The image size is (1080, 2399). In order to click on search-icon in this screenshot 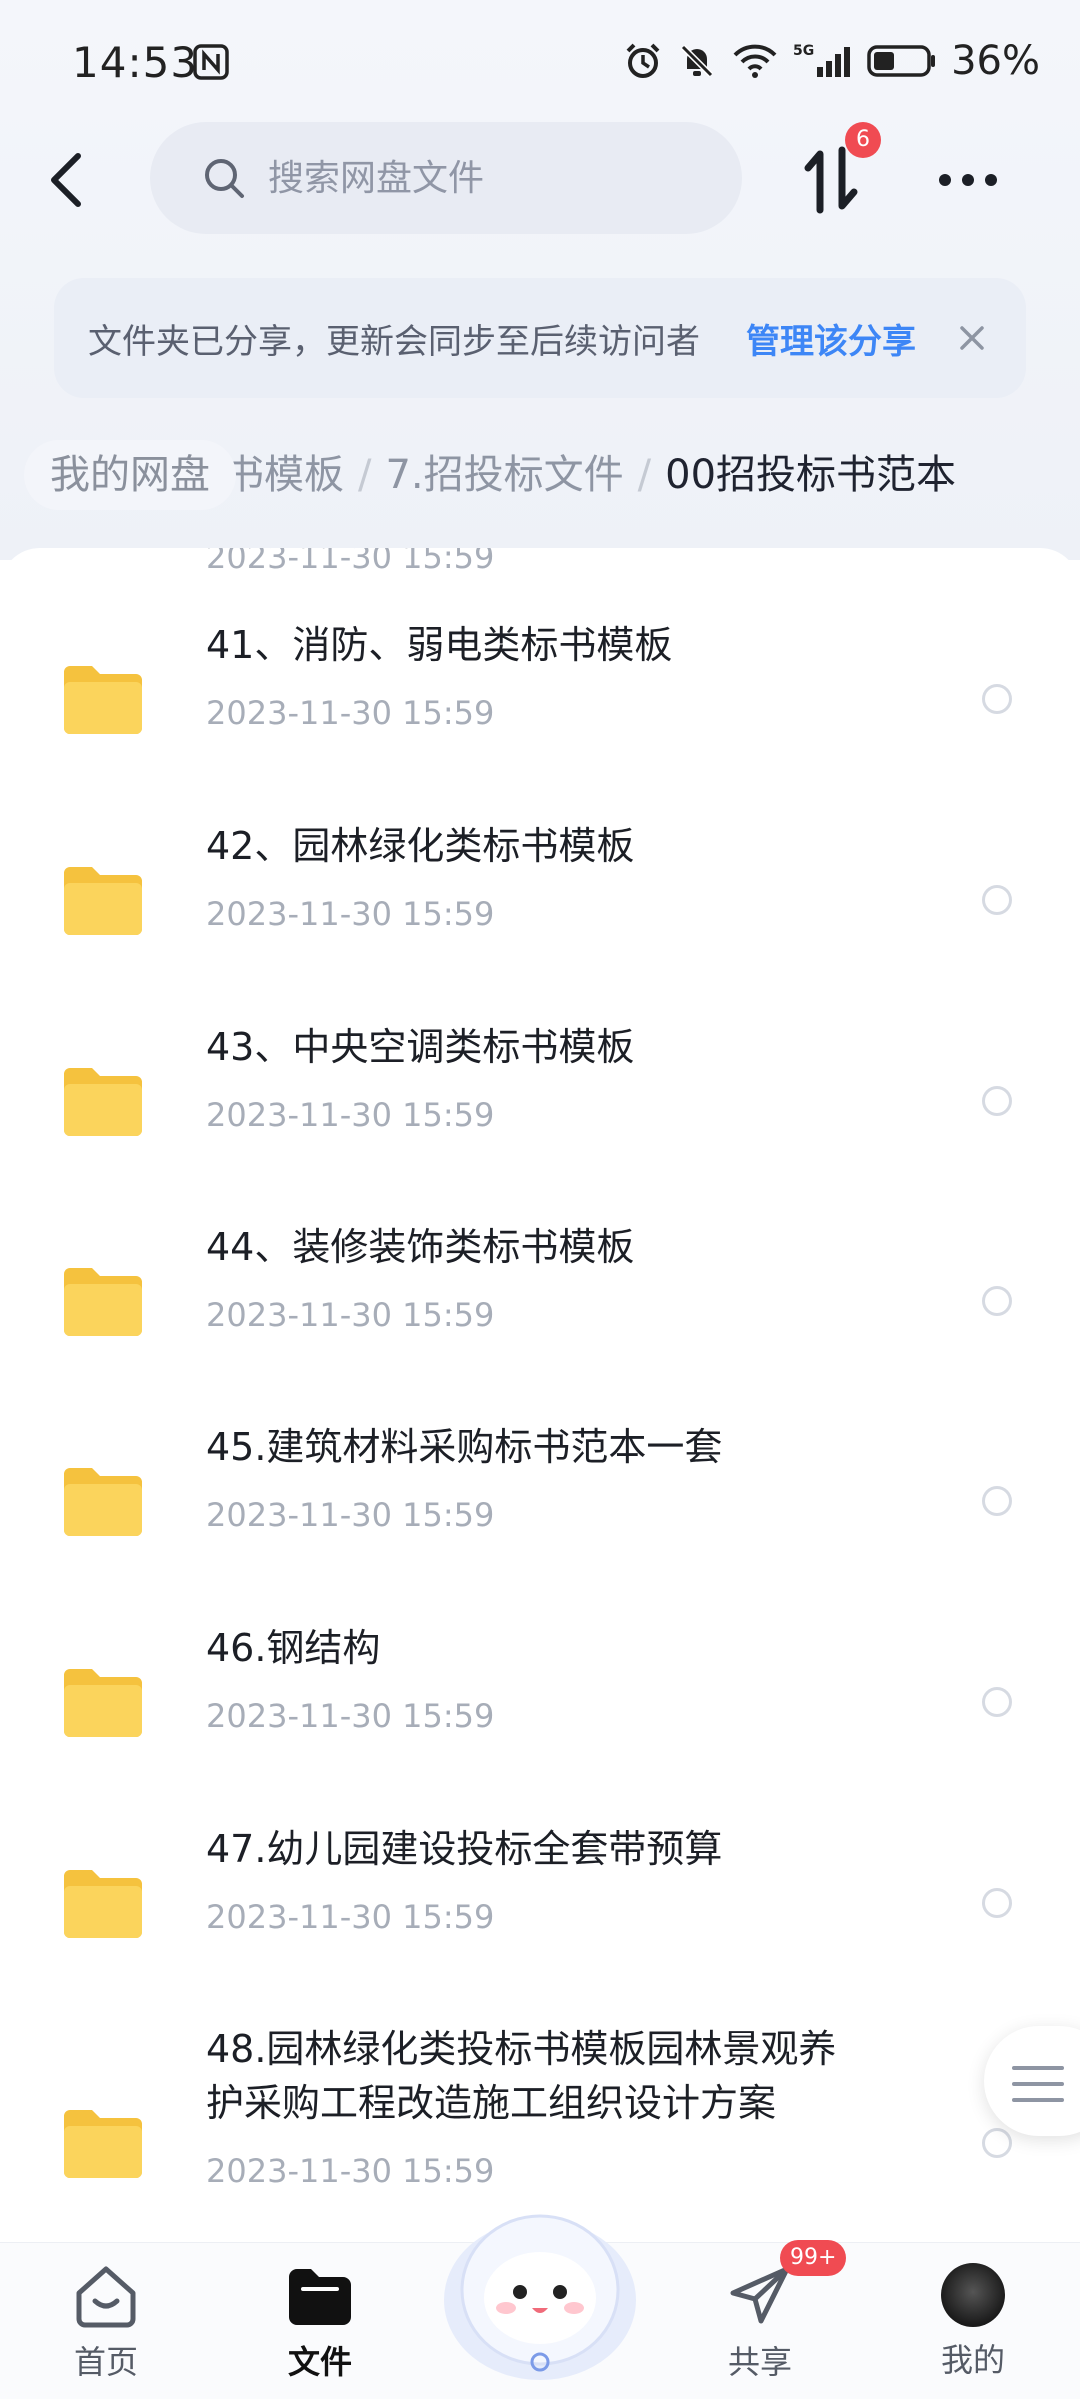, I will do `click(224, 178)`.